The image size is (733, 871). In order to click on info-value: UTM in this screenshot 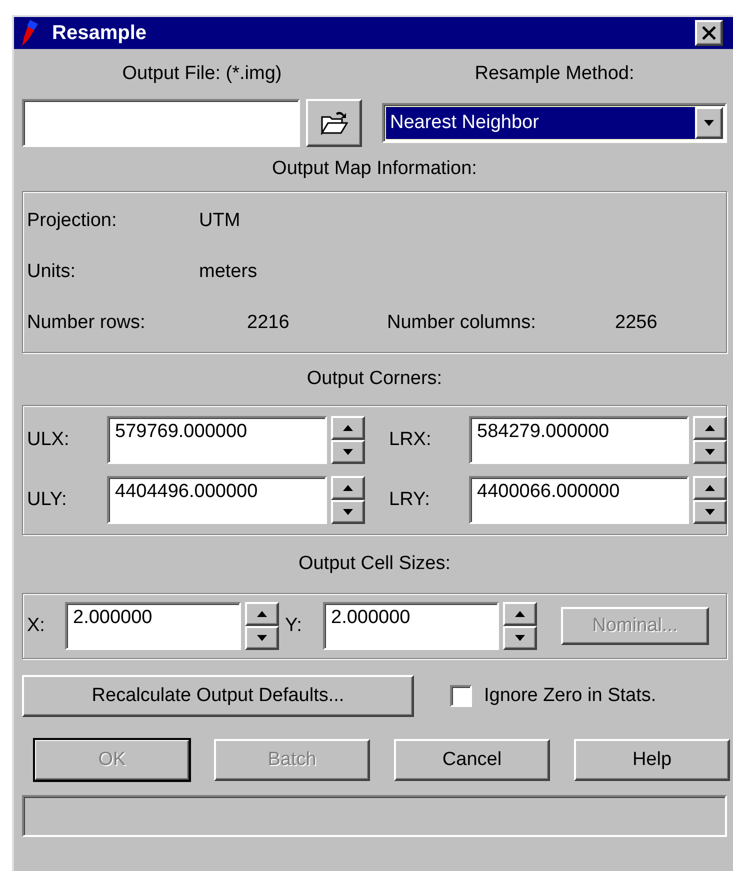, I will do `click(219, 221)`.